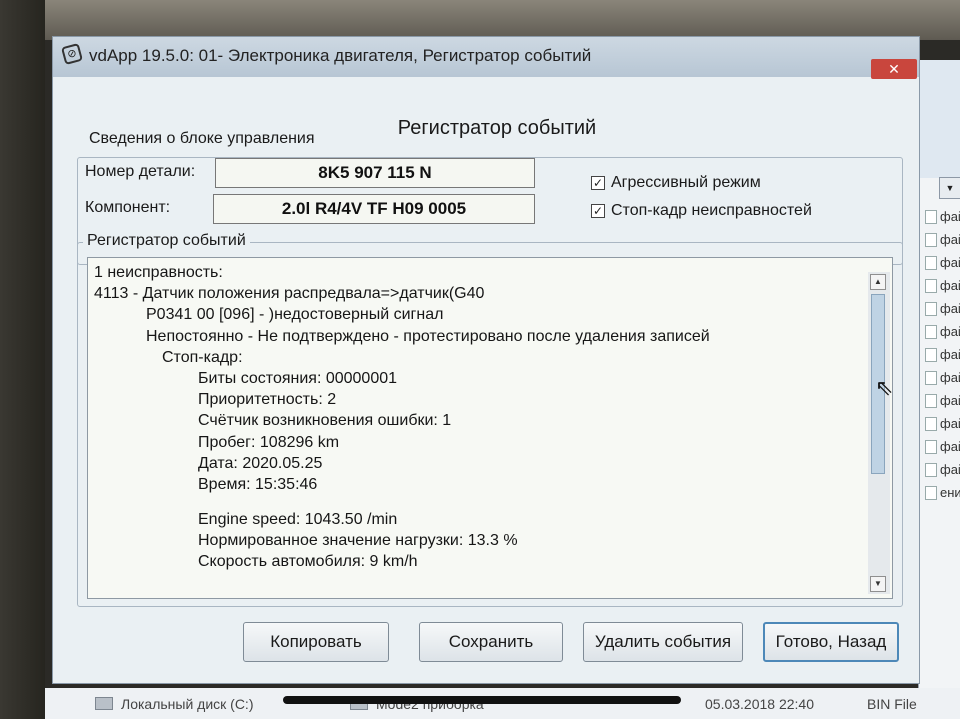 This screenshot has height=719, width=960. I want to click on part-number-label: Номер детали:, so click(140, 171).